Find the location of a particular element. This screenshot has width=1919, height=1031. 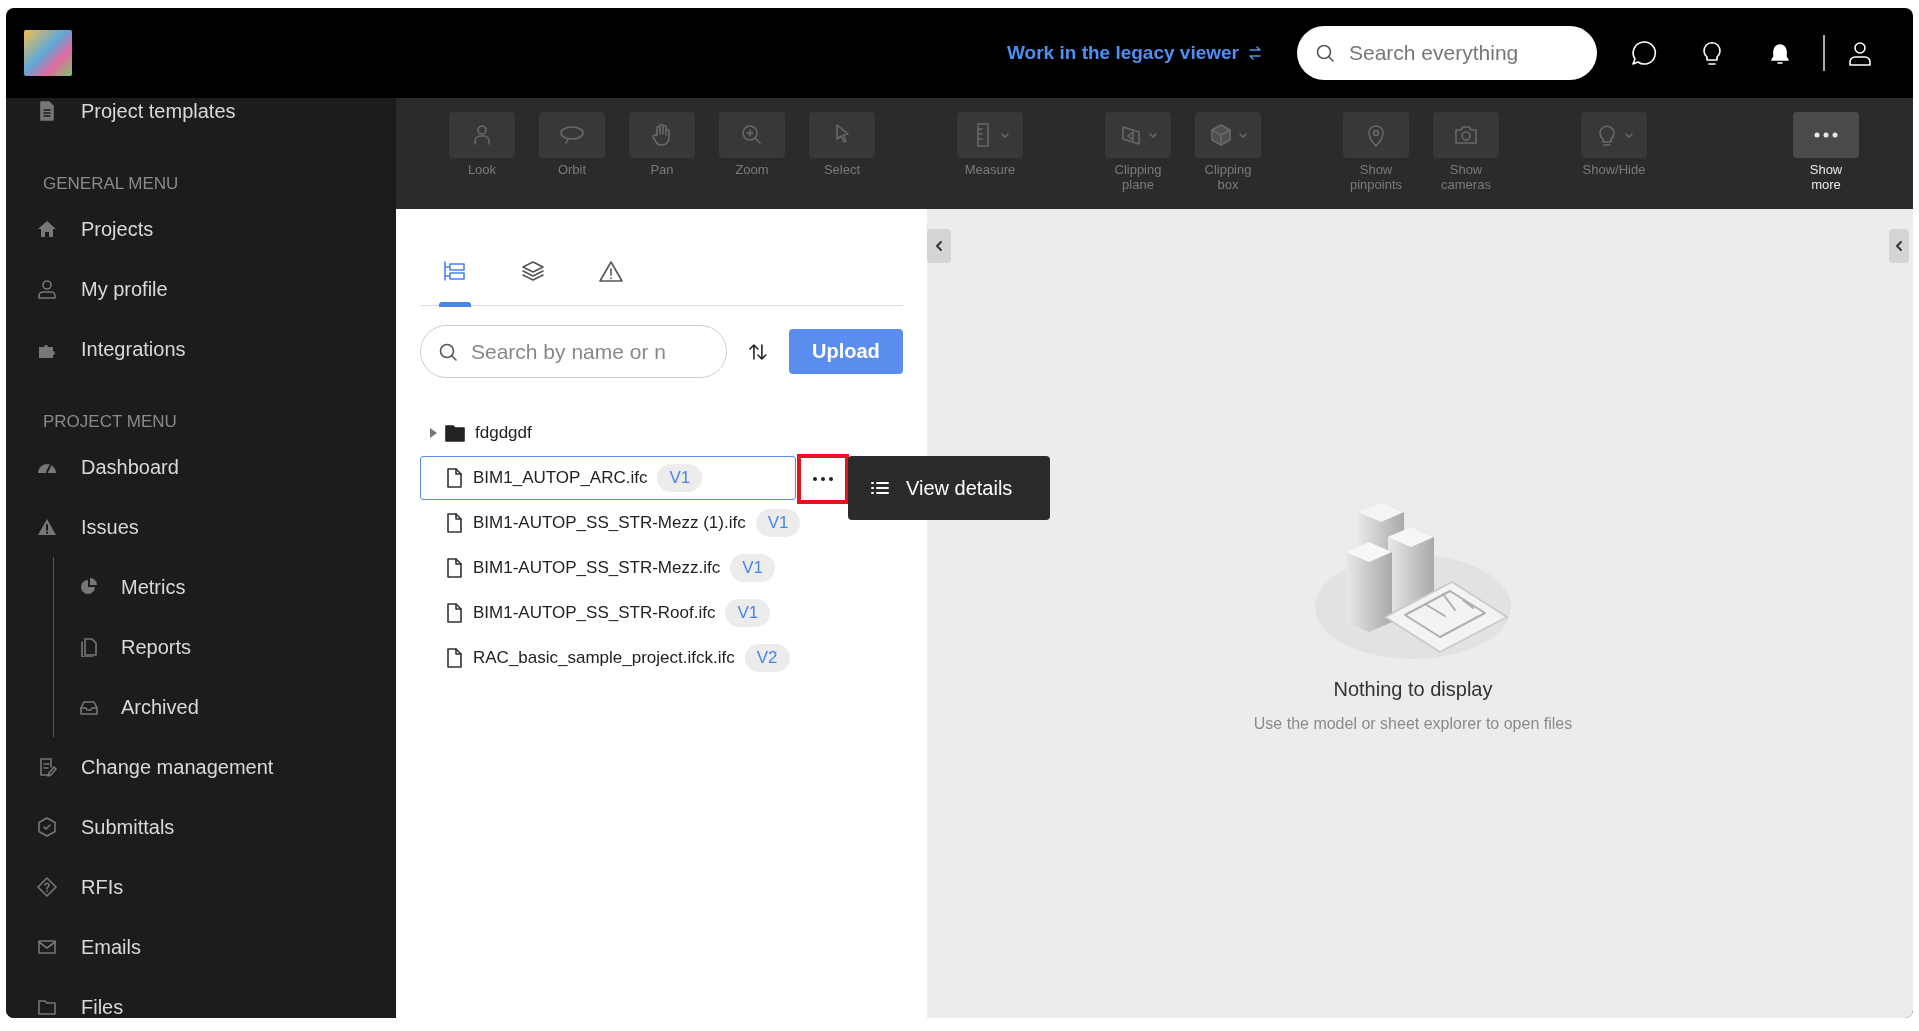

file-name: BIM1-AUTOP_SS_STR-Roof.ifc is located at coordinates (594, 613).